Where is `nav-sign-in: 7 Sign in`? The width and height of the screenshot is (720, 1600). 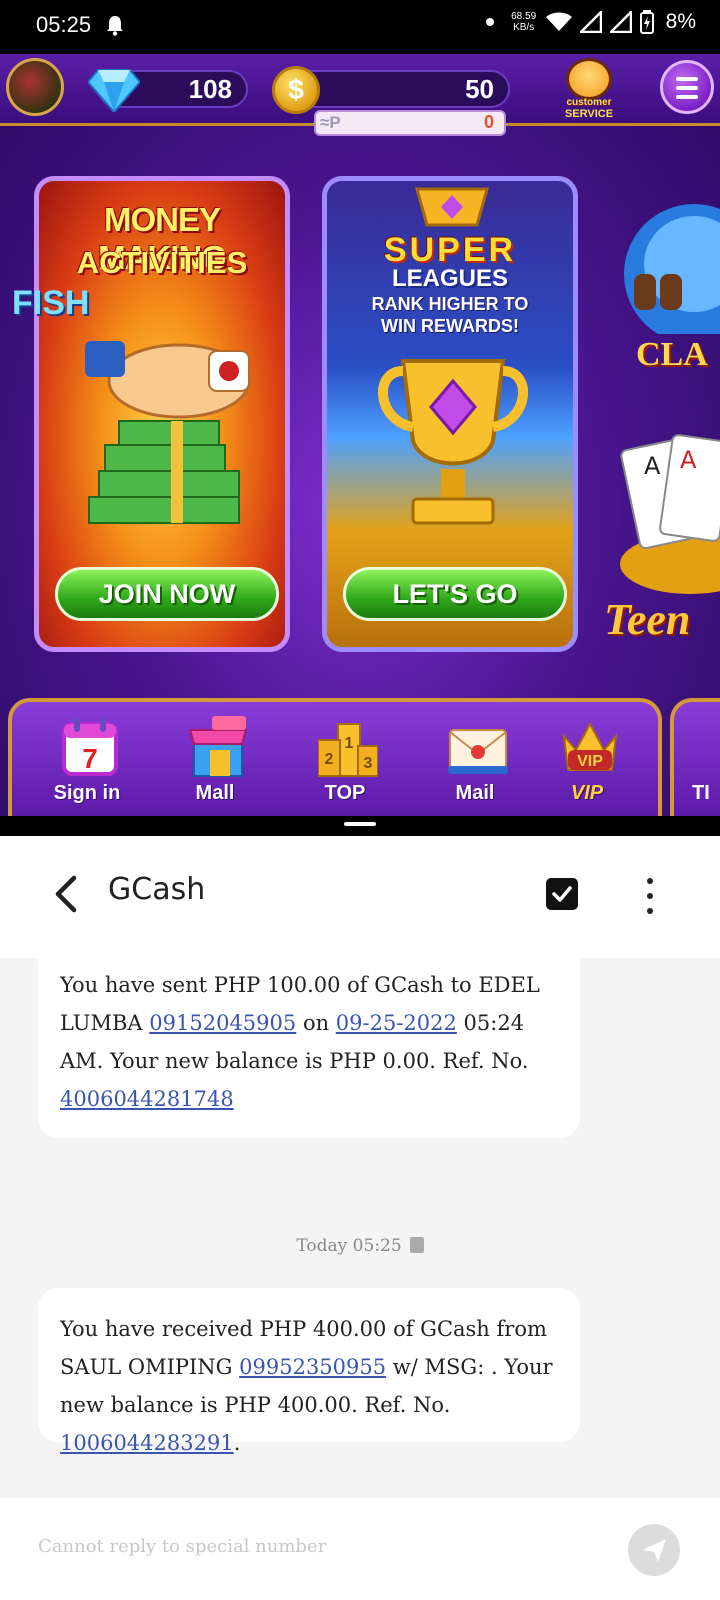 nav-sign-in: 7 Sign in is located at coordinates (87, 764).